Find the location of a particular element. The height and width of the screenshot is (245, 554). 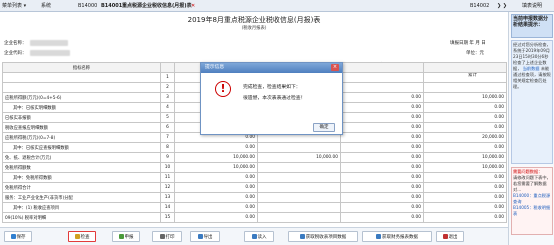

error-icon: ! is located at coordinates (223, 89).